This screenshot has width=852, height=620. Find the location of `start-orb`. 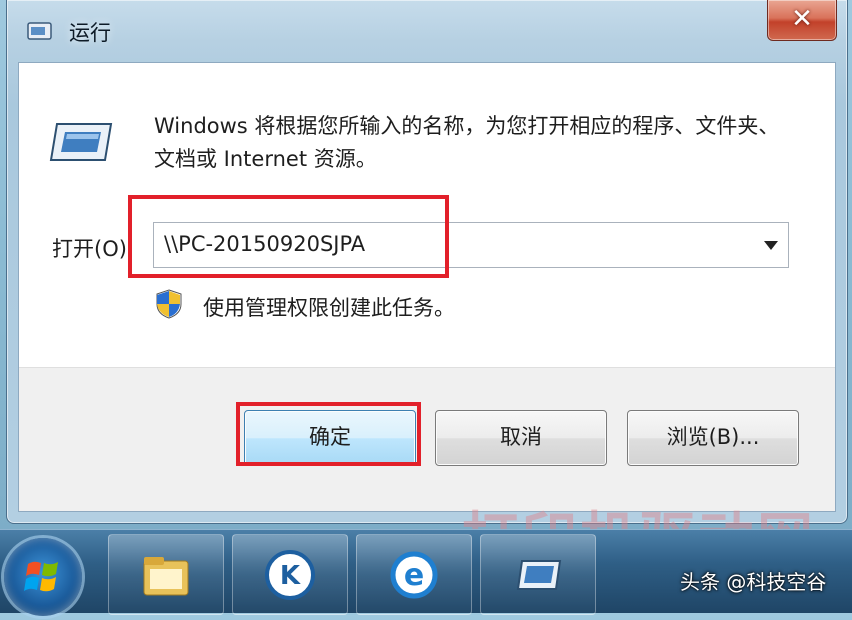

start-orb is located at coordinates (43, 577).